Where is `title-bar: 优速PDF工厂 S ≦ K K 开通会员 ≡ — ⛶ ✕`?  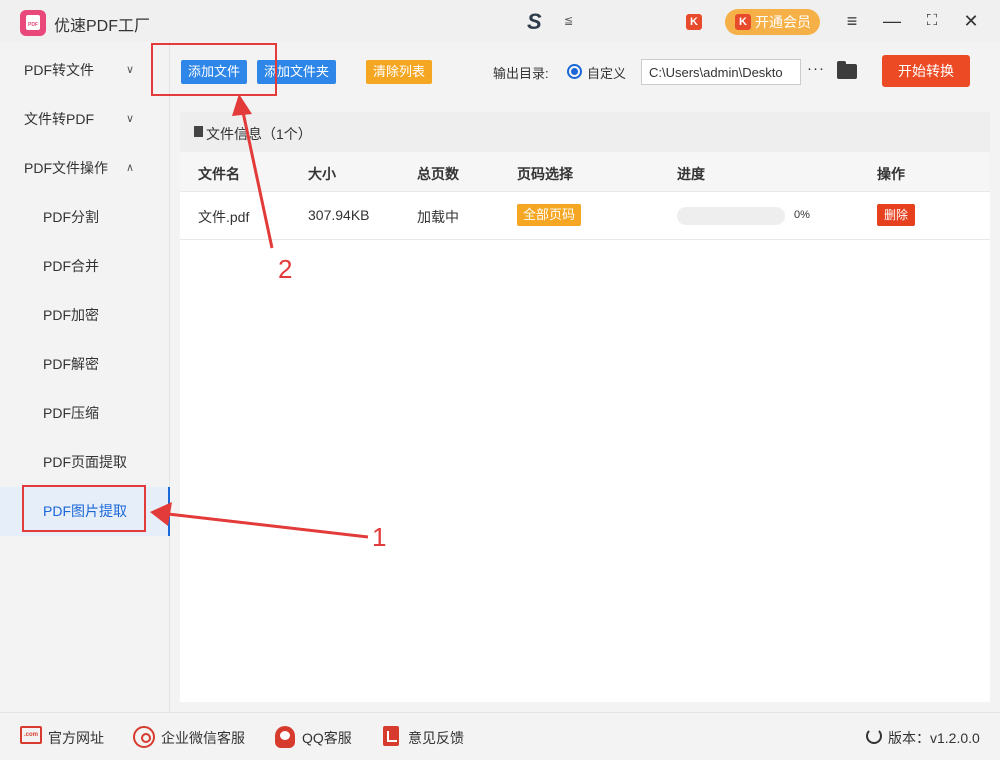 title-bar: 优速PDF工厂 S ≦ K K 开通会员 ≡ — ⛶ ✕ is located at coordinates (500, 21).